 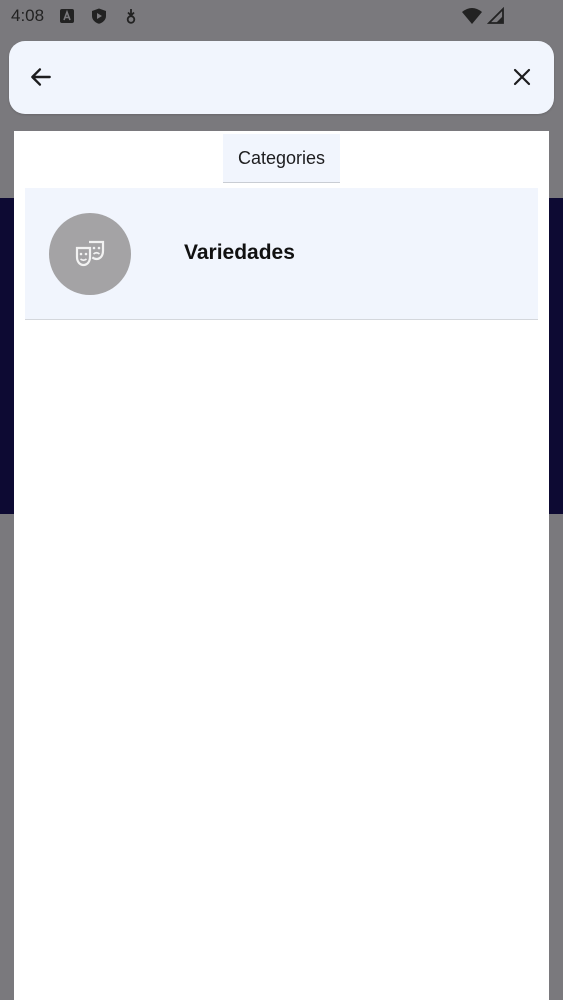 I want to click on avatar, so click(x=90, y=254).